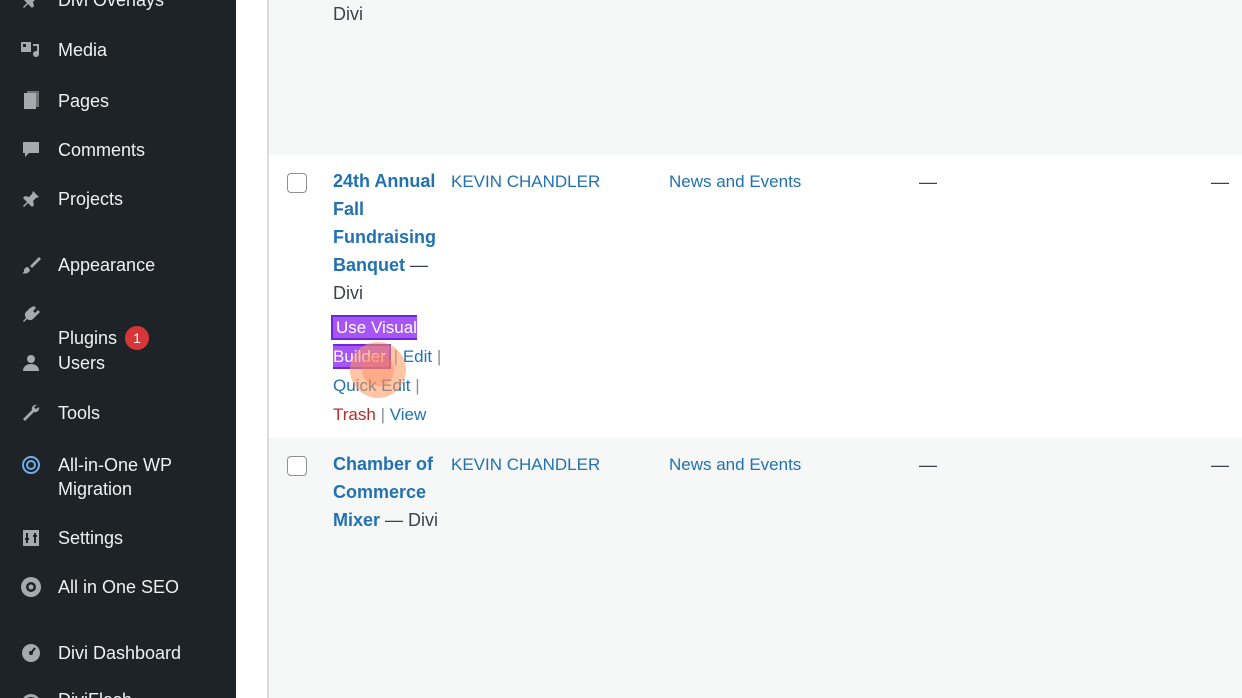 This screenshot has width=1242, height=698. I want to click on sidebar-item-label: Plugins, so click(88, 338).